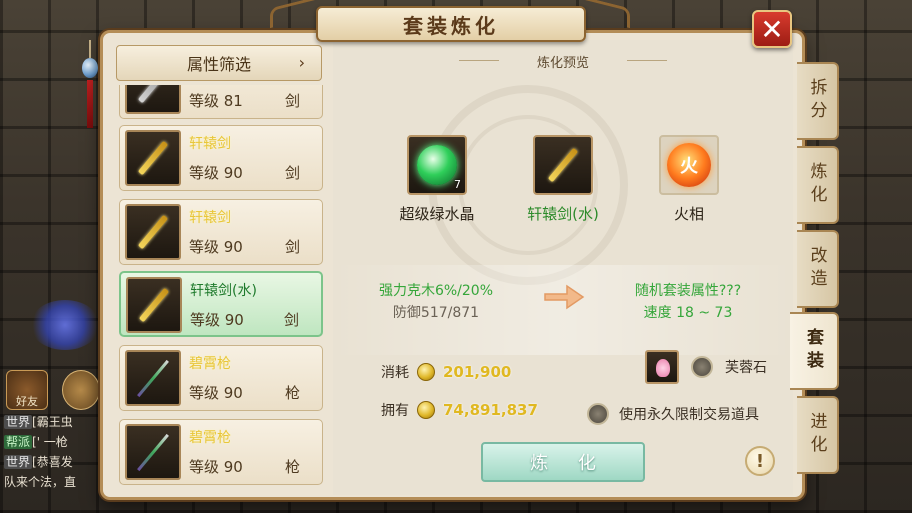 This screenshot has height=513, width=912. What do you see at coordinates (818, 185) in the screenshot?
I see `tab-refine: 炼化` at bounding box center [818, 185].